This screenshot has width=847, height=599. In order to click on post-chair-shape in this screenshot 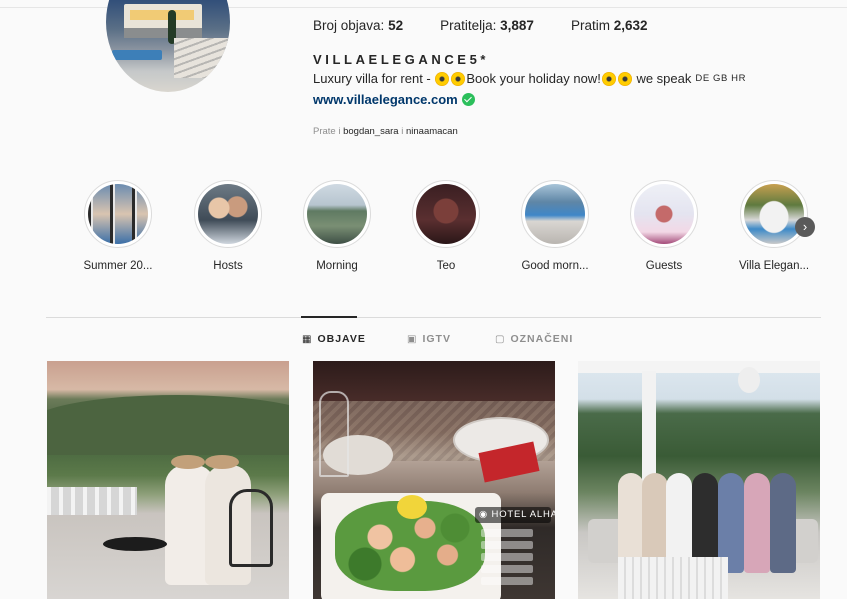, I will do `click(251, 528)`.